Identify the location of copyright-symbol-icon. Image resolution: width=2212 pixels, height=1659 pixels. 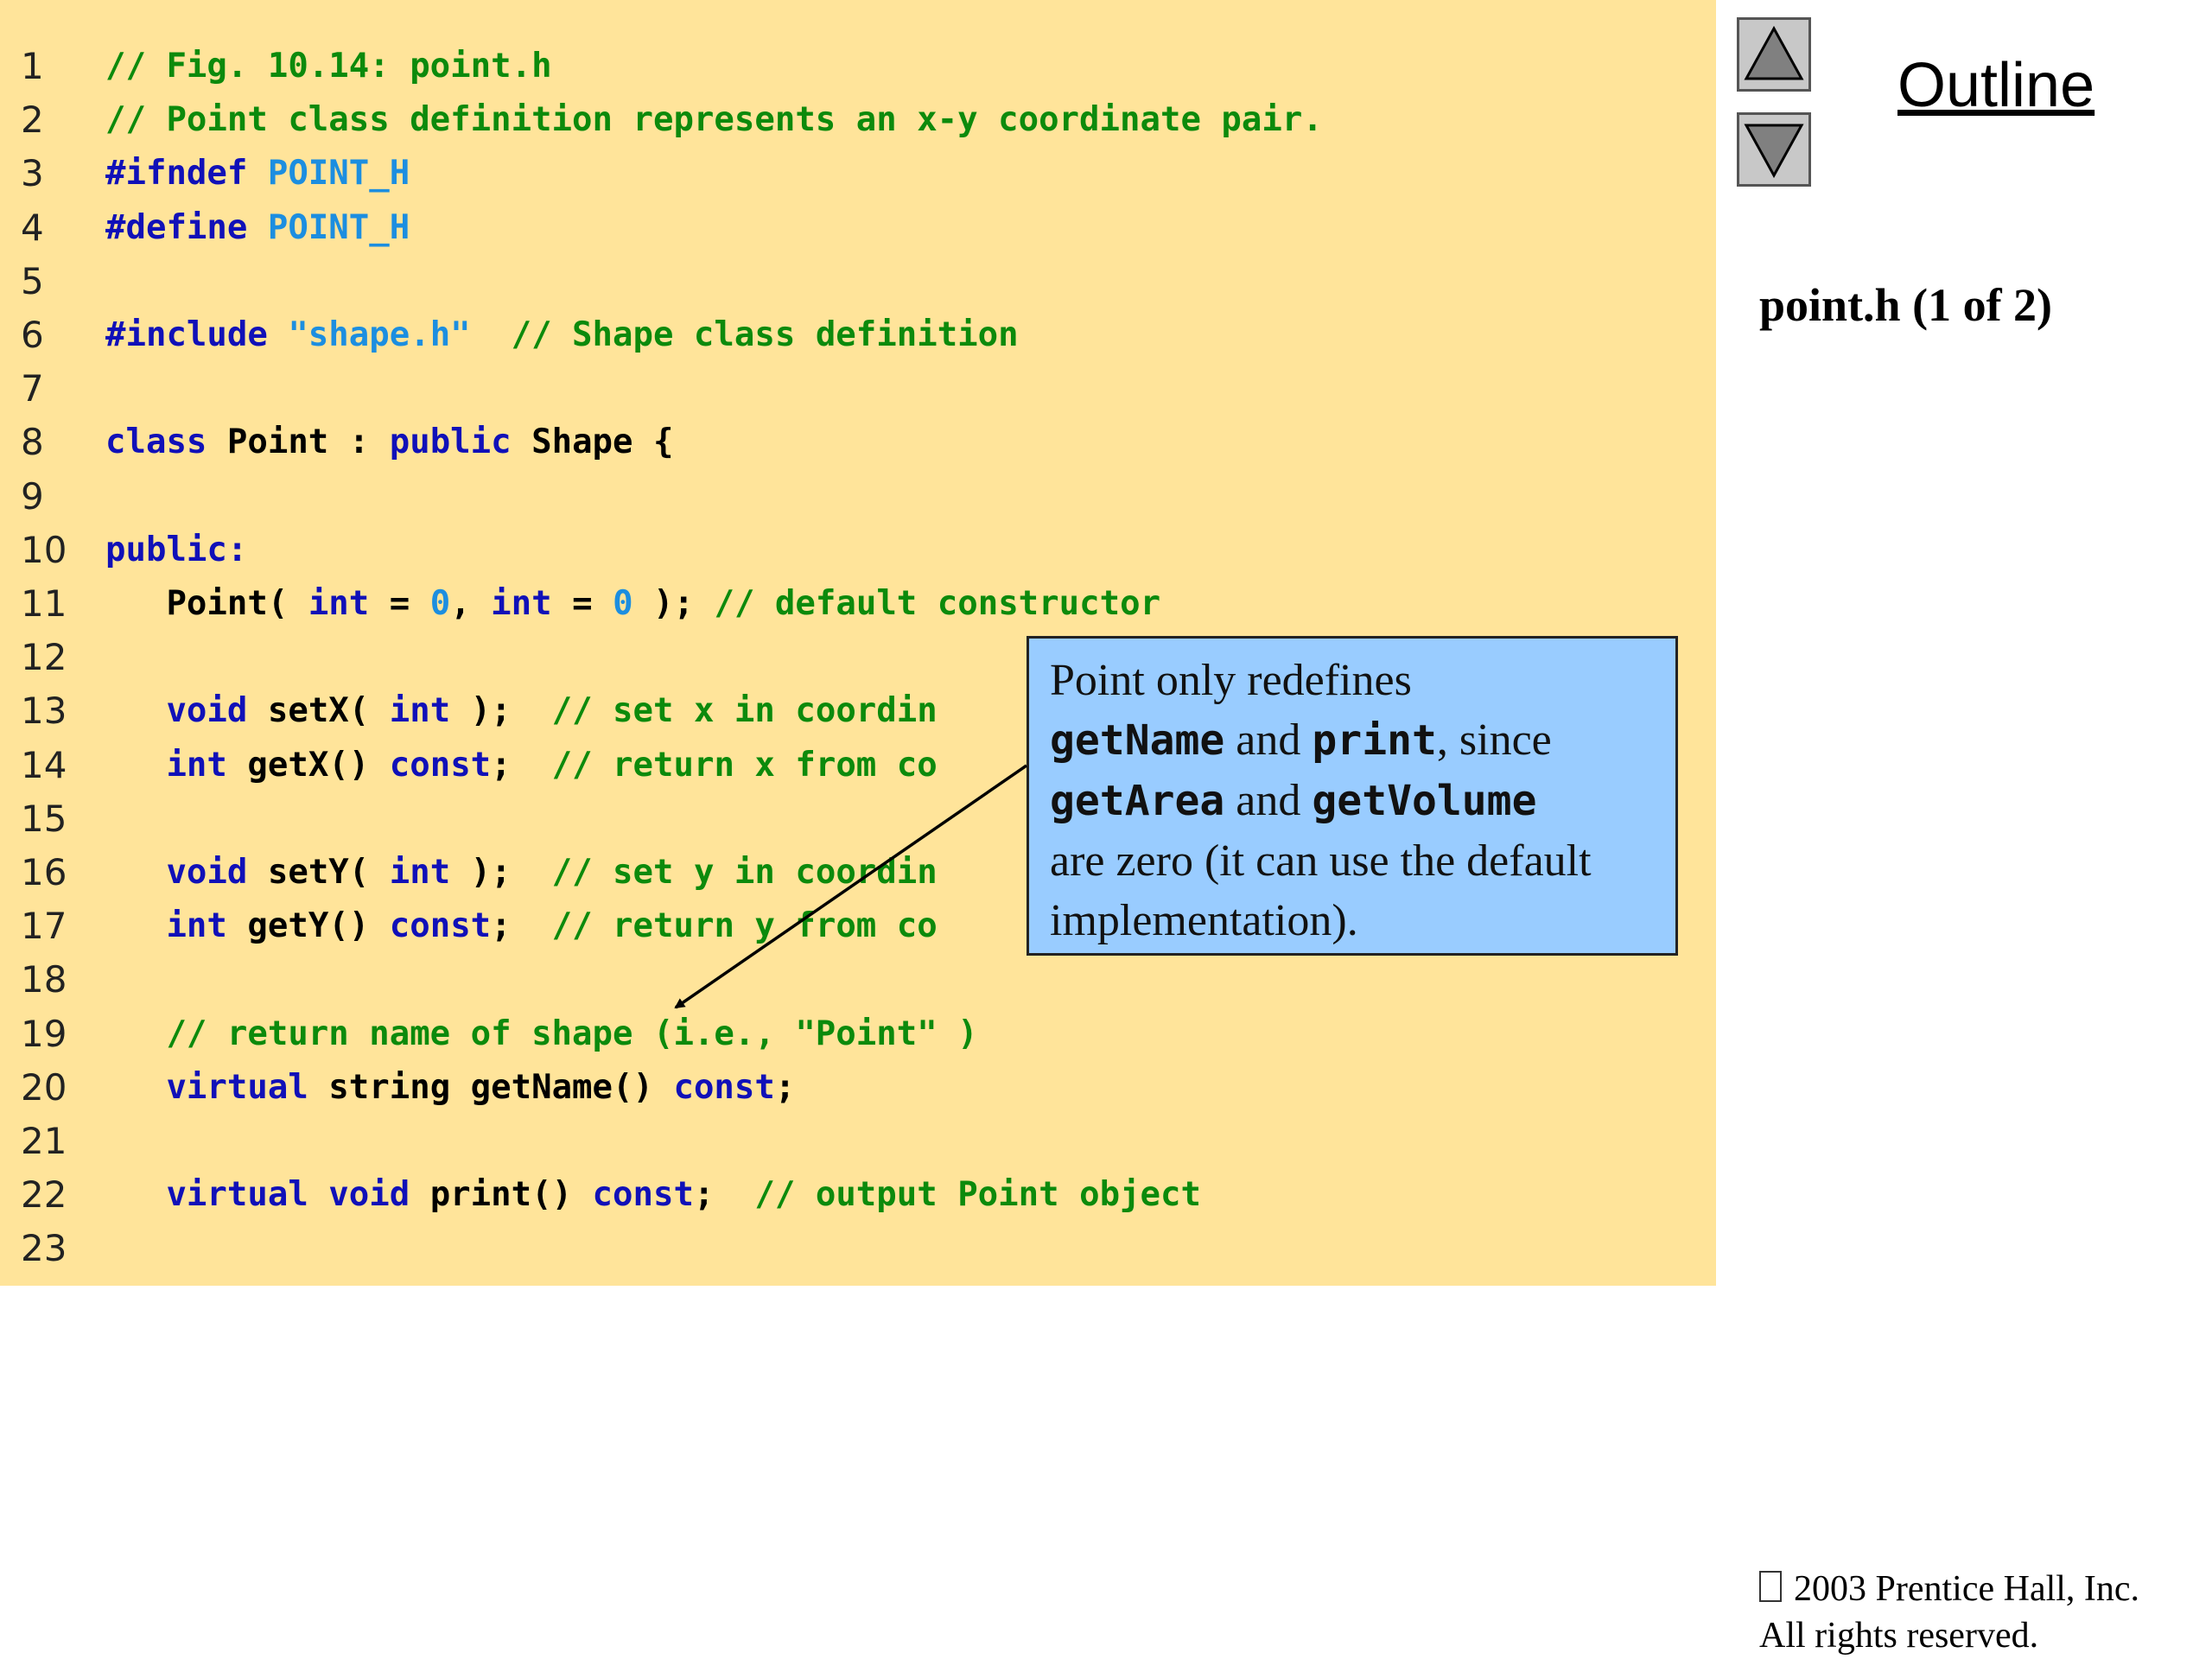
(1770, 1586).